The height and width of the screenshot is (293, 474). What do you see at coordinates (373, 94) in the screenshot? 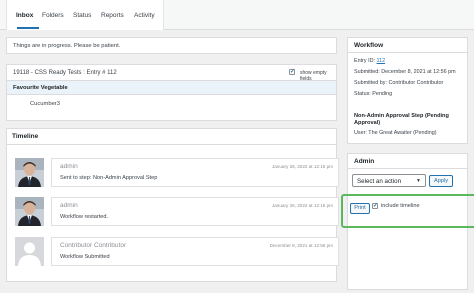
I see `workflow-status: Status: Pending` at bounding box center [373, 94].